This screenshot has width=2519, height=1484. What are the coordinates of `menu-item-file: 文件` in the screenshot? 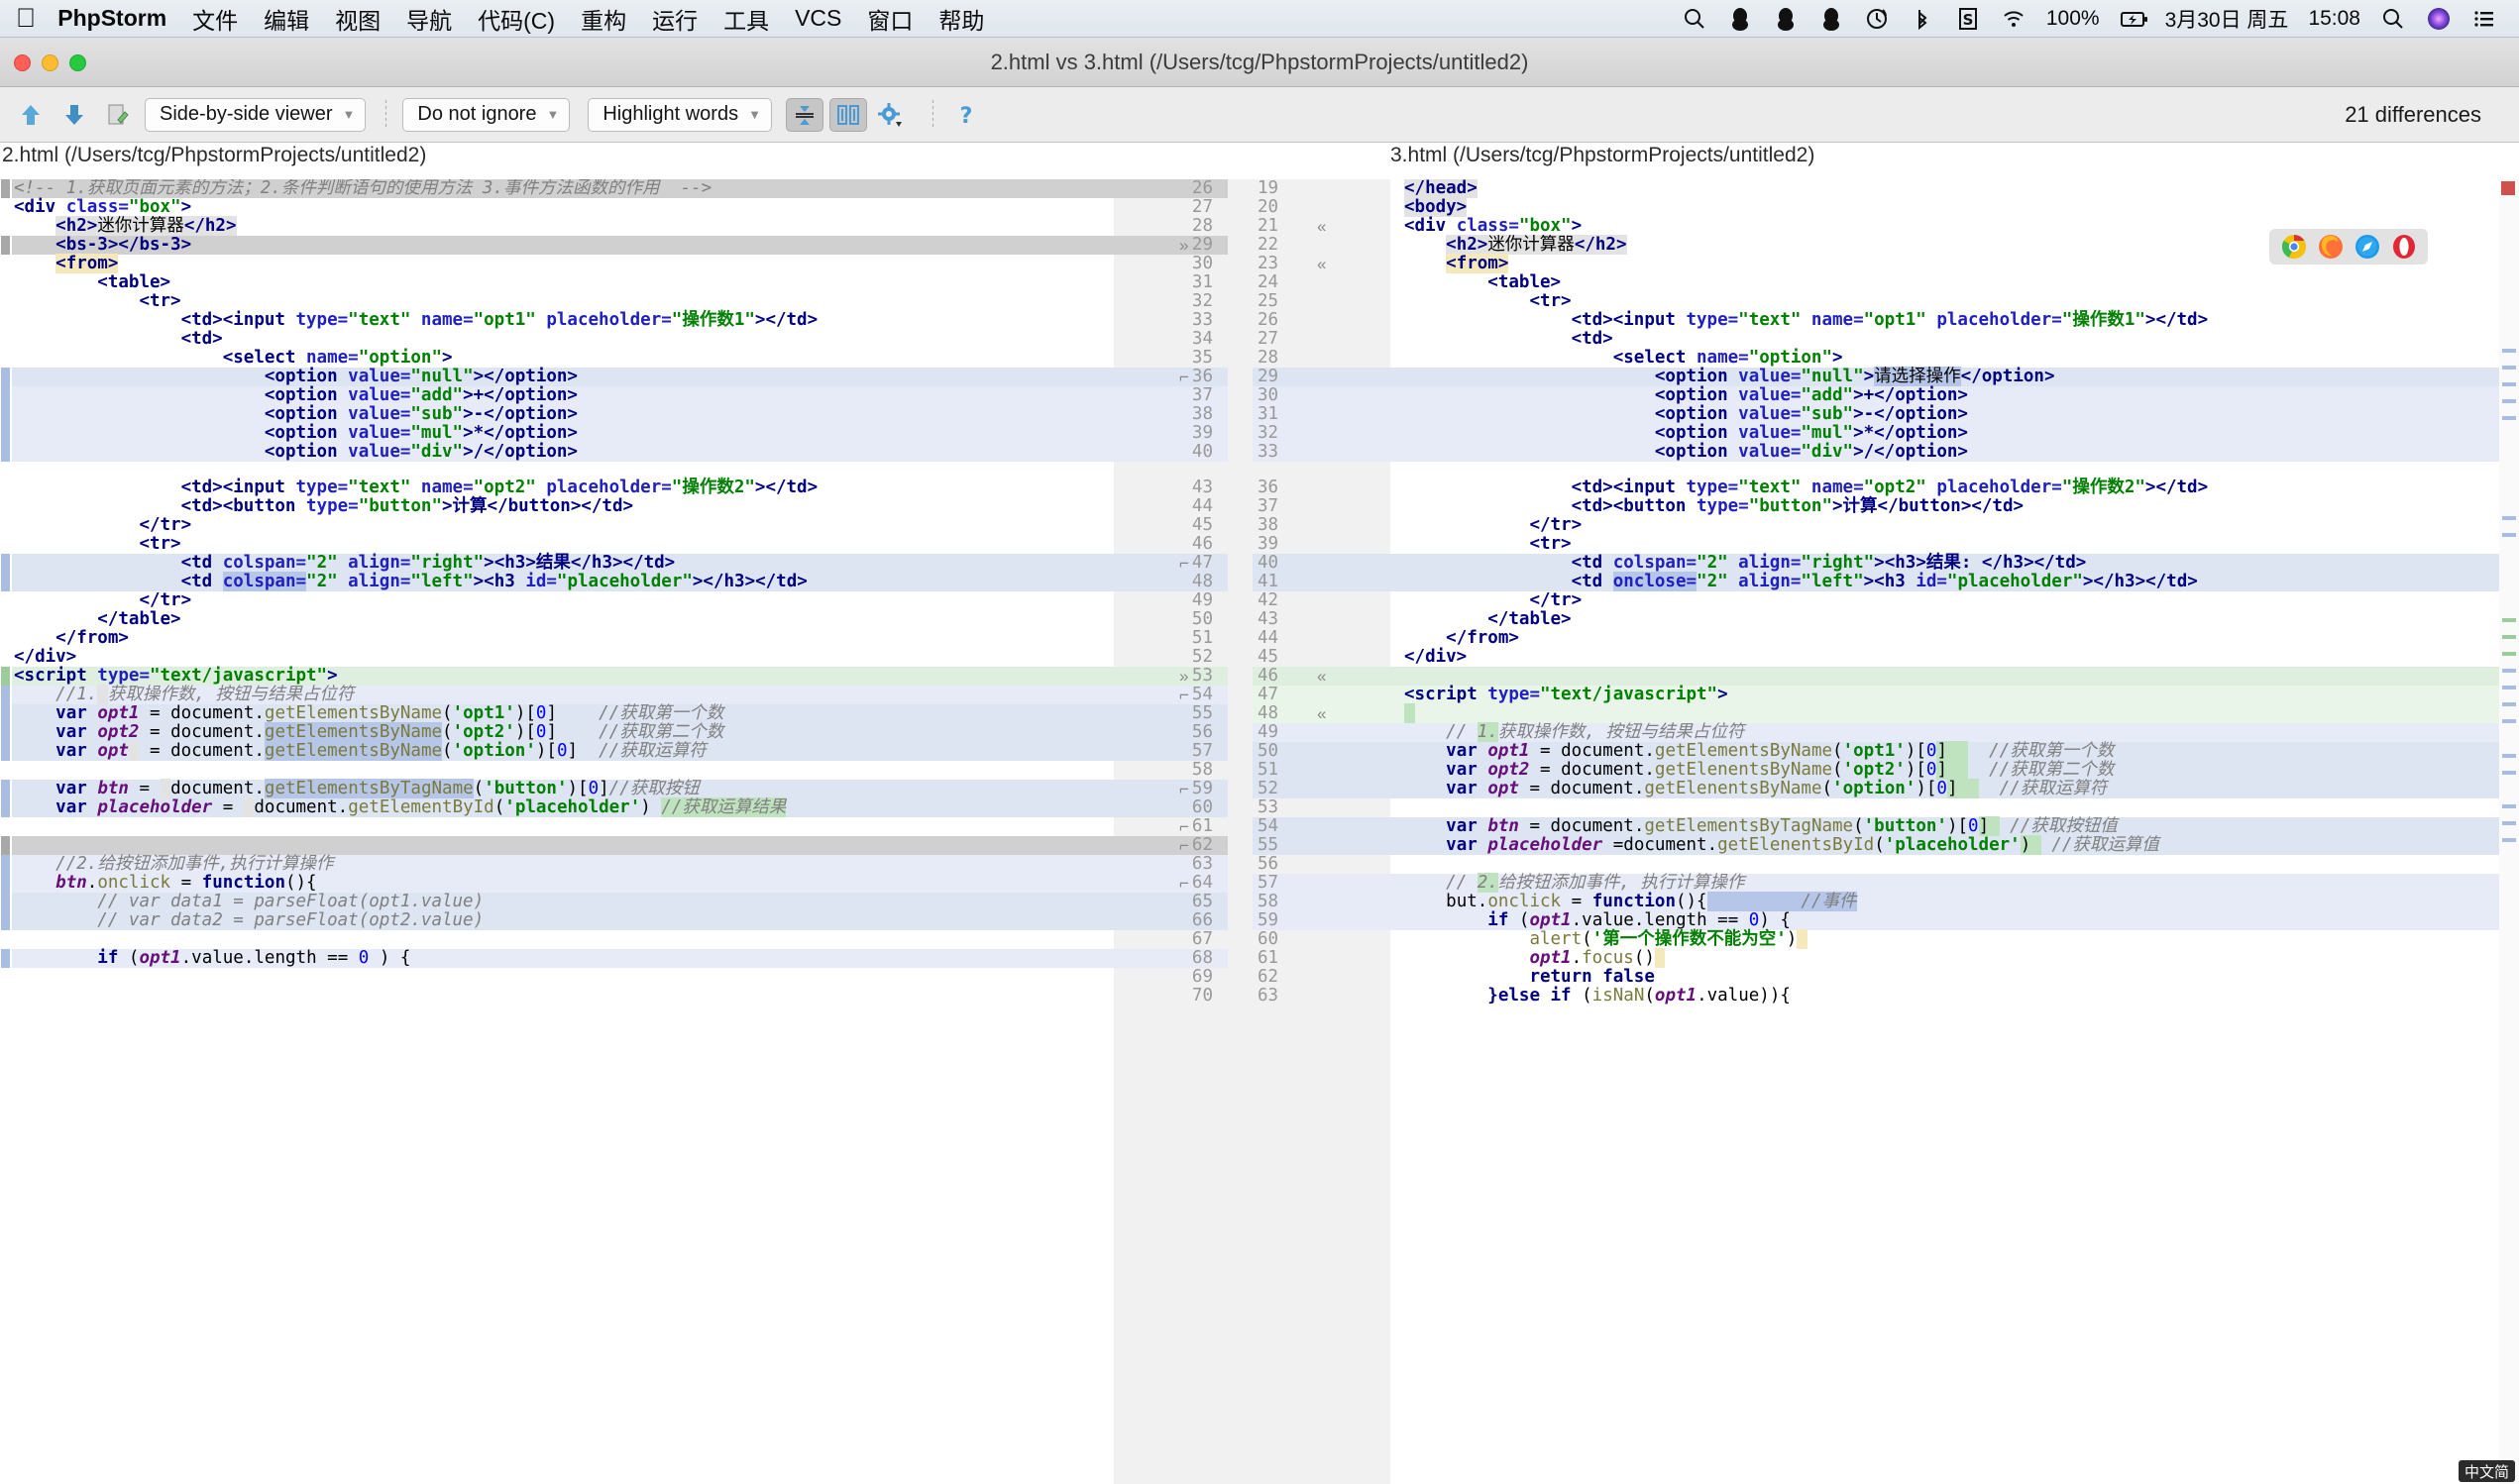 It's located at (215, 19).